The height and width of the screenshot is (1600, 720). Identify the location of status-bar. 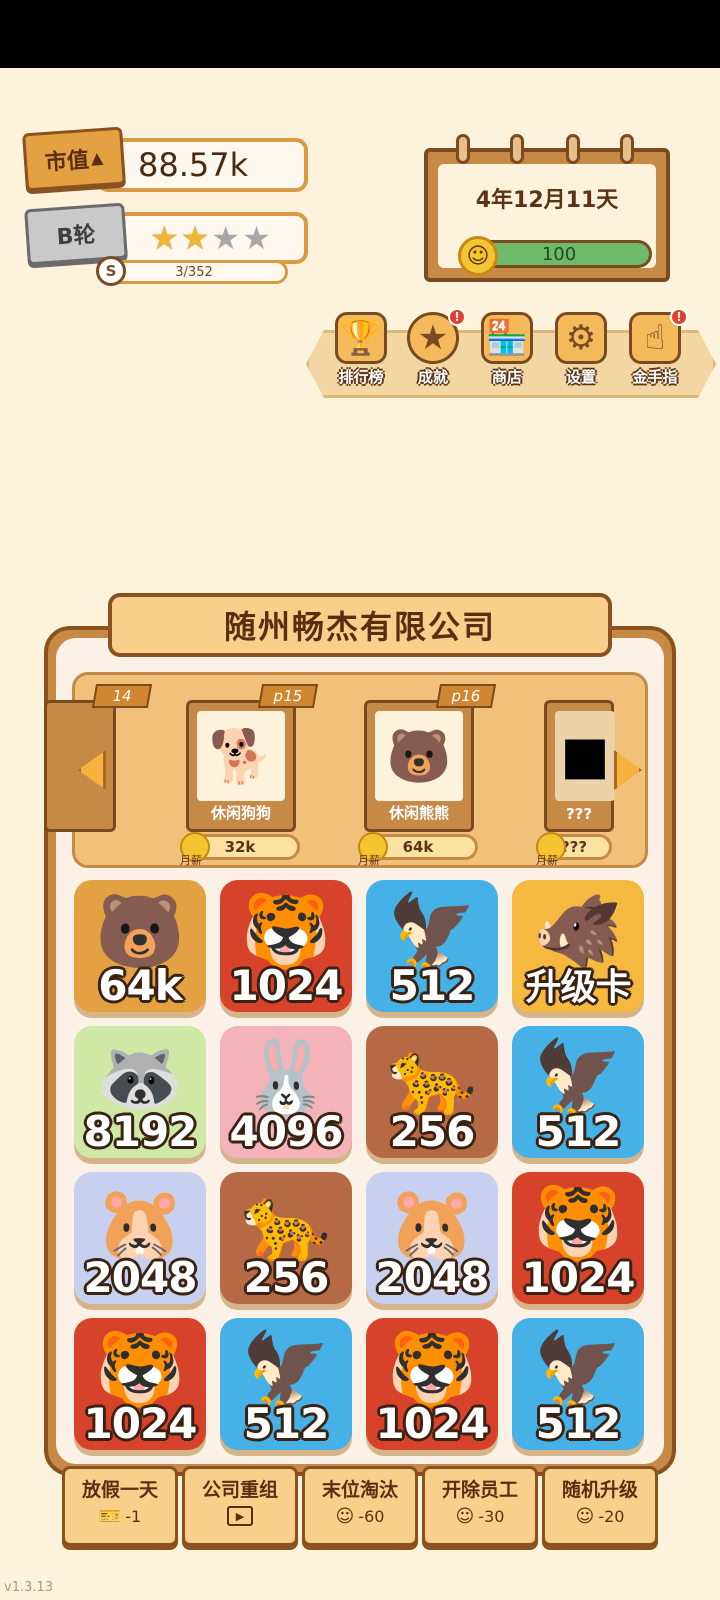
(360, 34).